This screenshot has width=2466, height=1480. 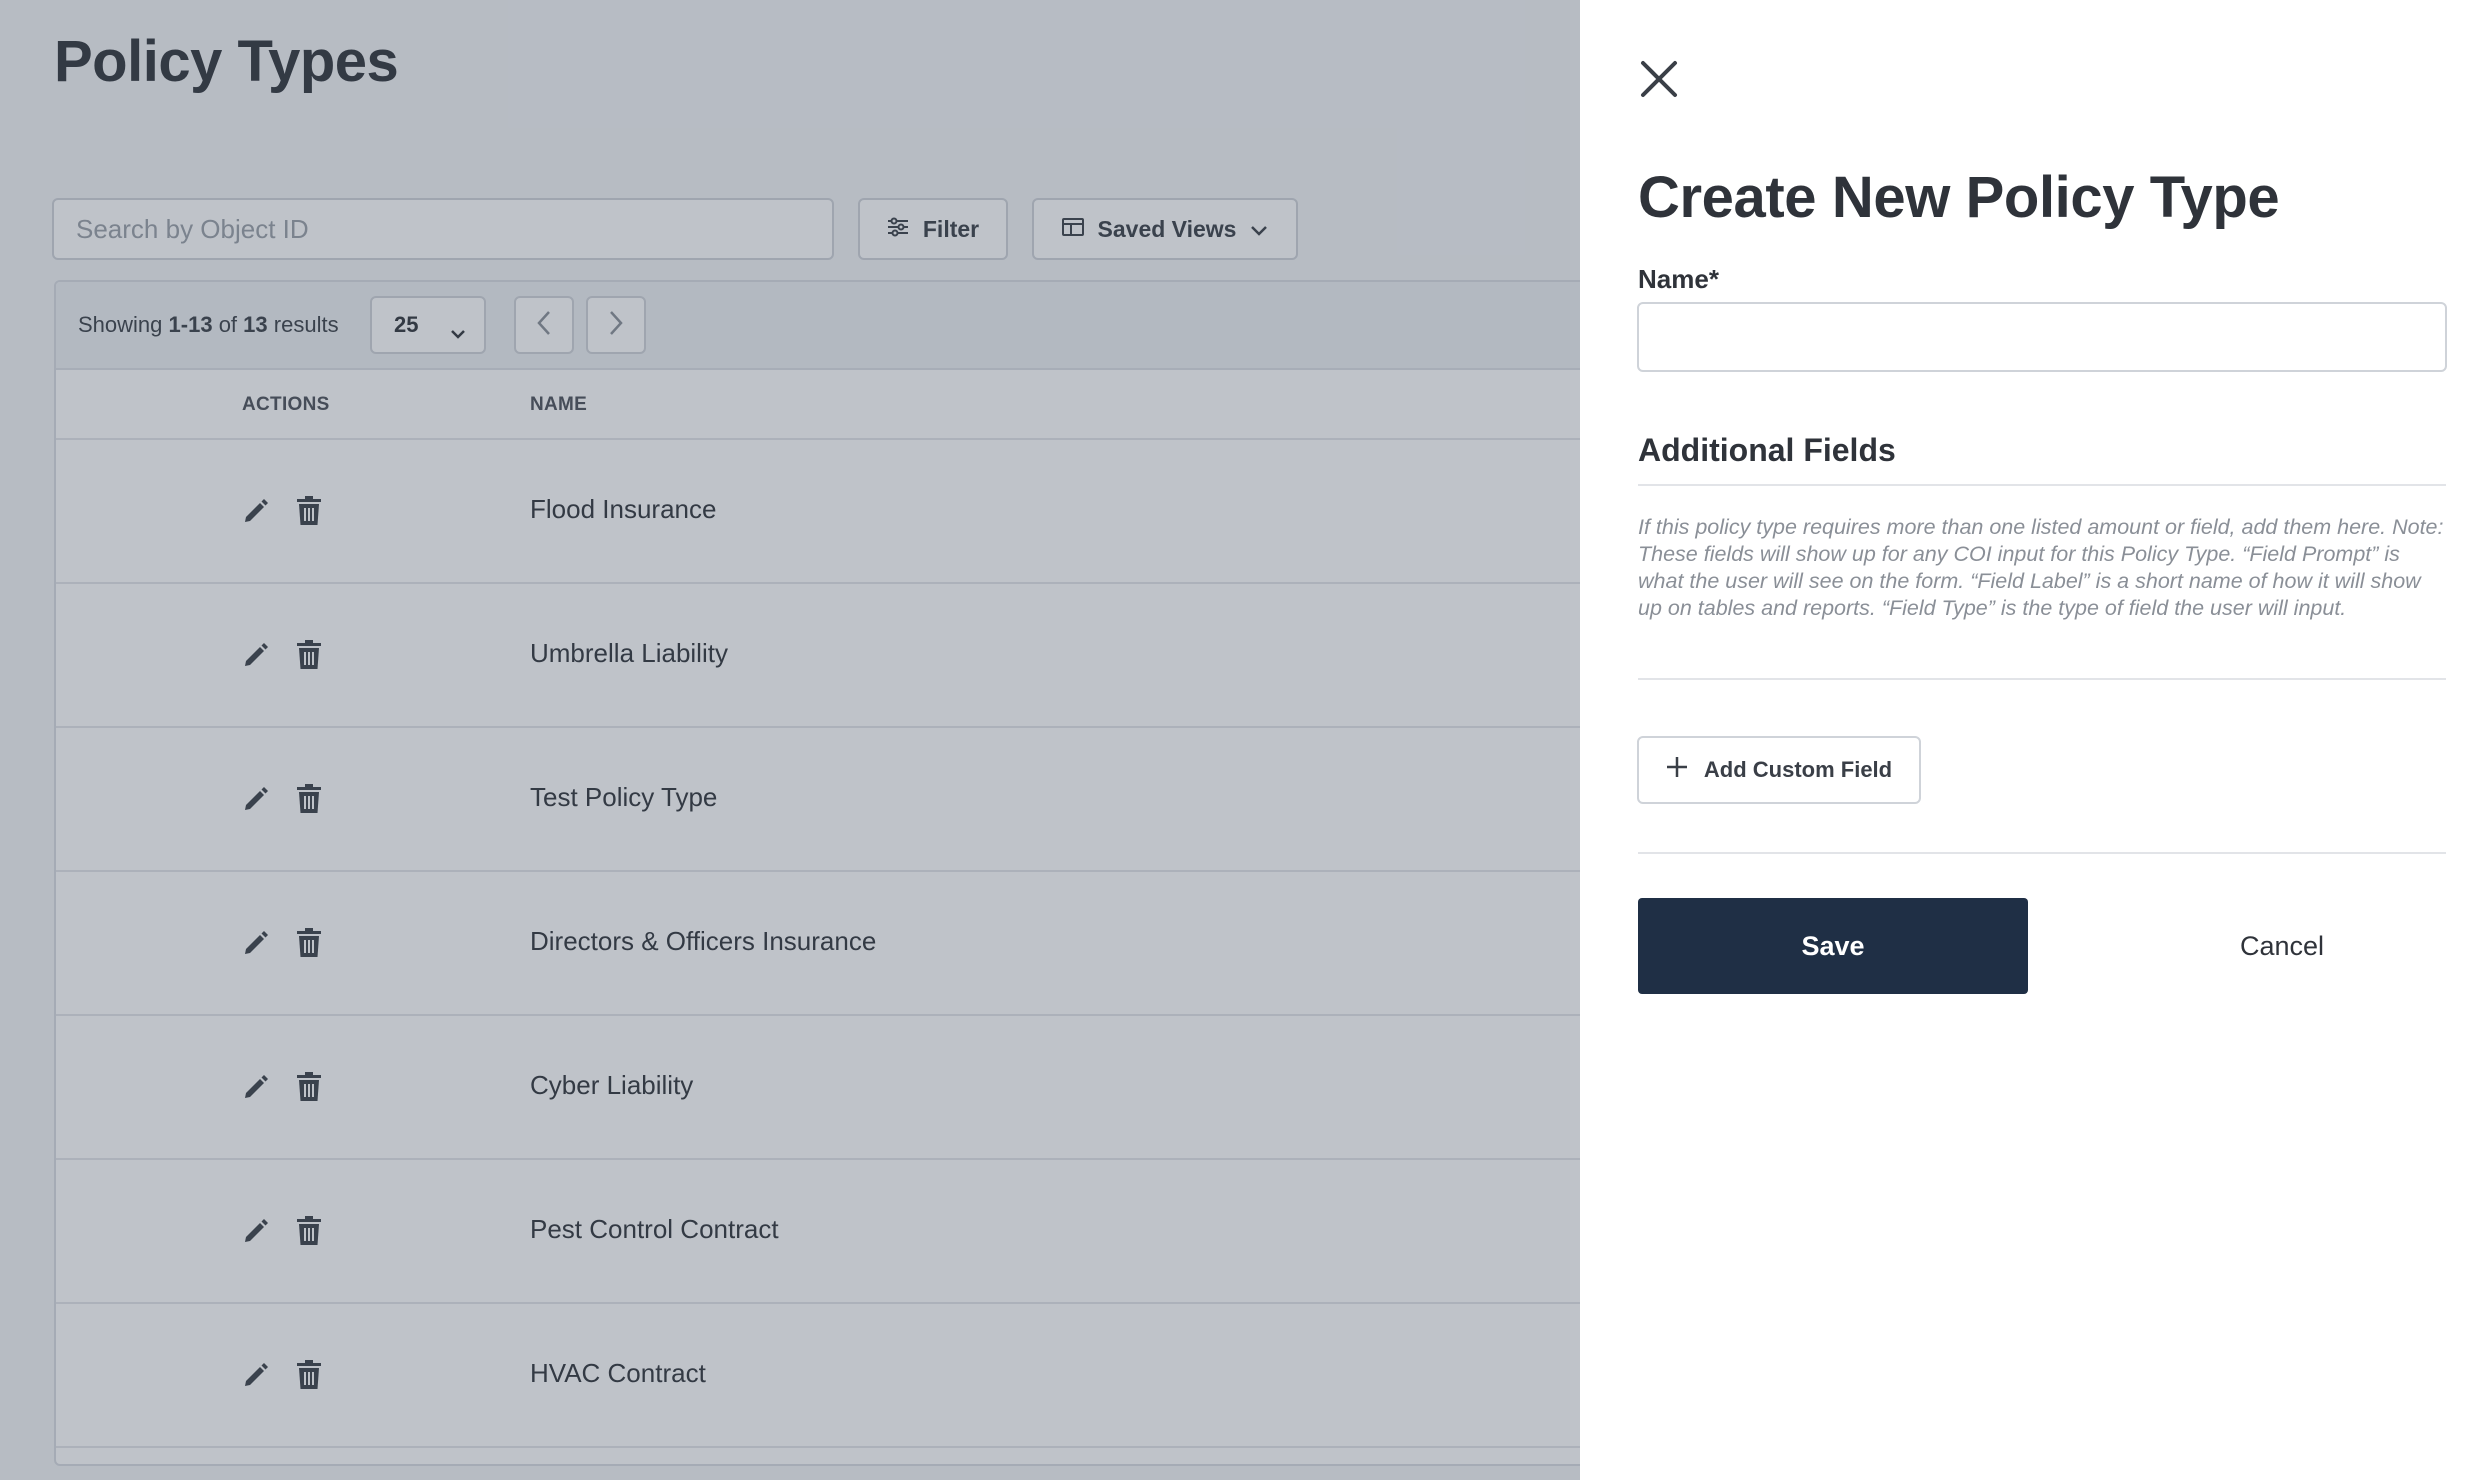 I want to click on name-label: Name*, so click(x=1678, y=279).